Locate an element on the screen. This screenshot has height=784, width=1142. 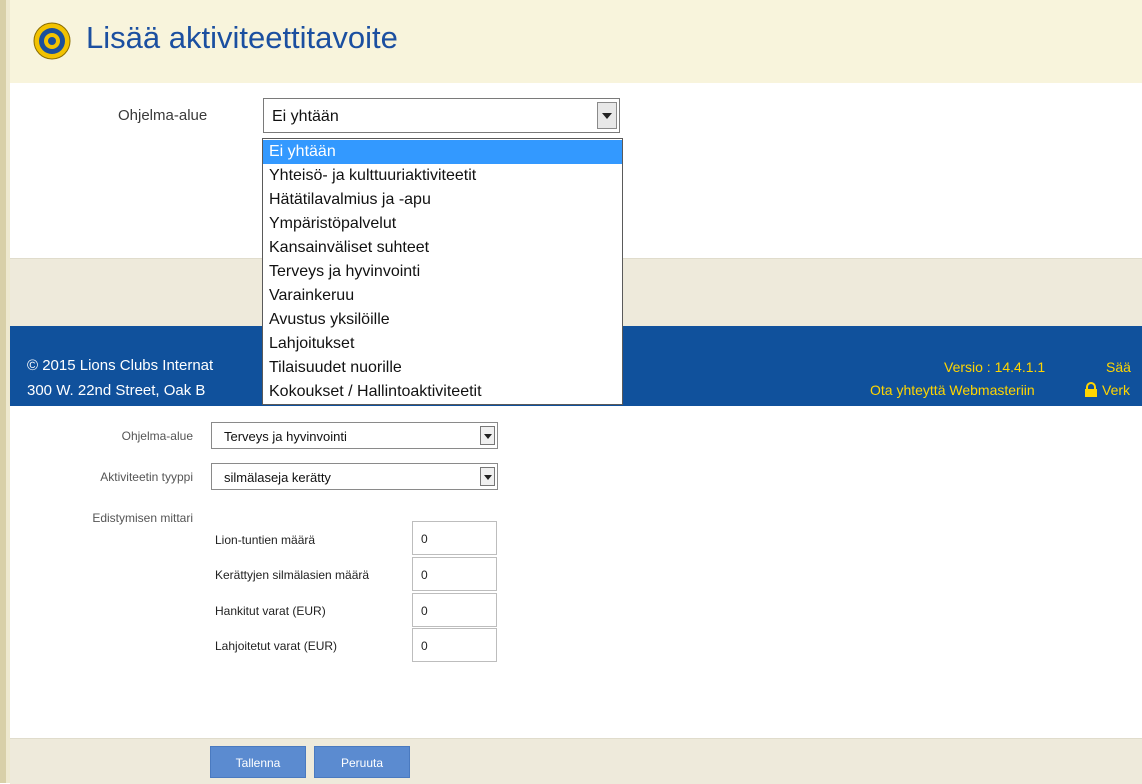
activity-type-value: silmälaseja kerätty is located at coordinates (277, 477).